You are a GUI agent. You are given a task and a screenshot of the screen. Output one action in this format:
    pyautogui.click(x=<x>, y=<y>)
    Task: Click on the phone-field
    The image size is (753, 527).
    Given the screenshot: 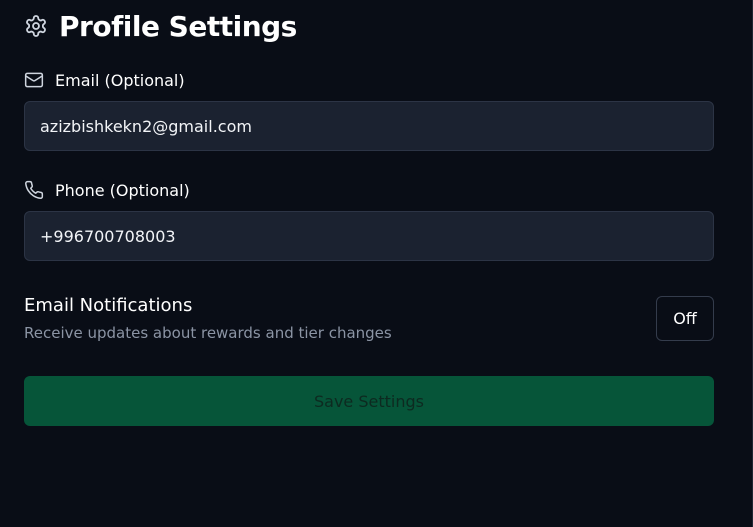 What is the action you would take?
    pyautogui.click(x=369, y=236)
    